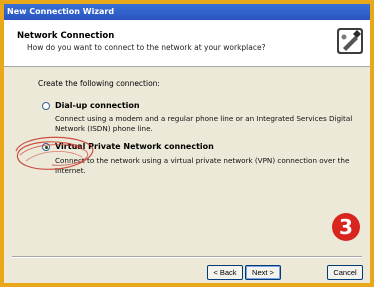 Image resolution: width=374 pixels, height=287 pixels. I want to click on next-button: Next >, so click(263, 272).